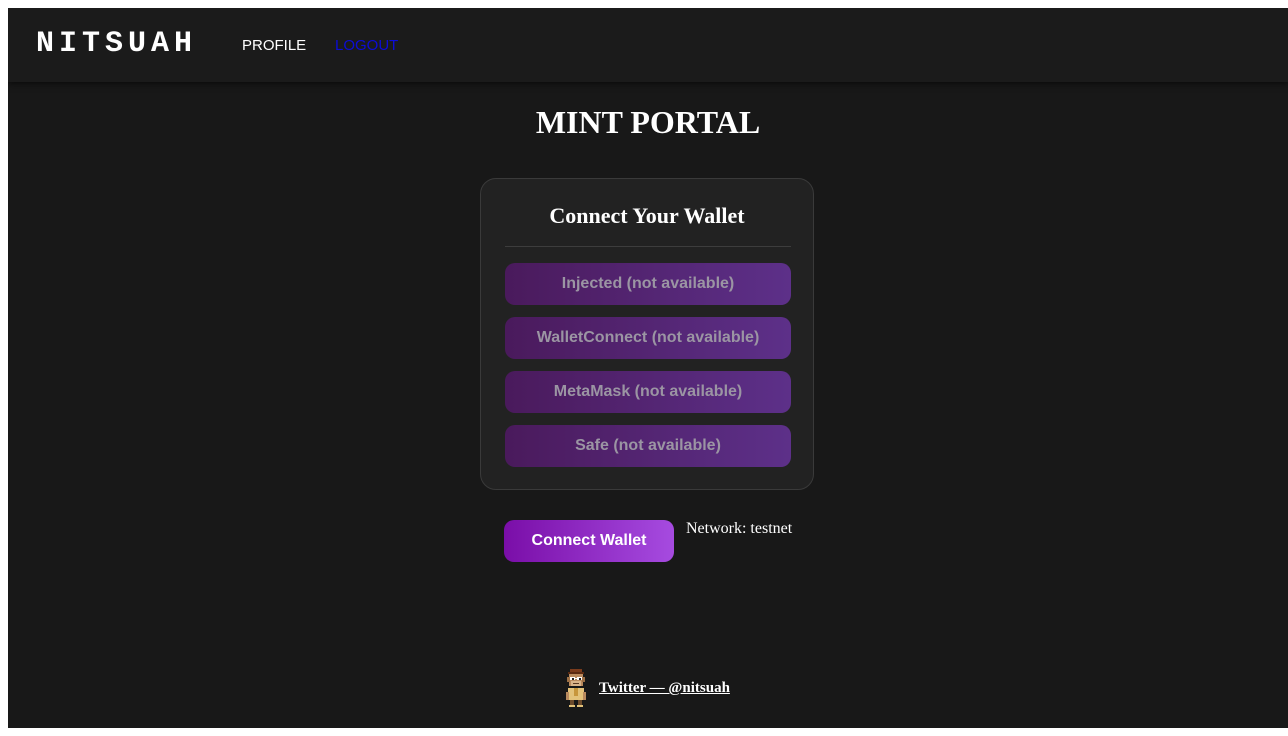 The image size is (1288, 736). Describe the element at coordinates (648, 338) in the screenshot. I see `wallet-option-walletconnect: WalletConnect (not available)` at that location.